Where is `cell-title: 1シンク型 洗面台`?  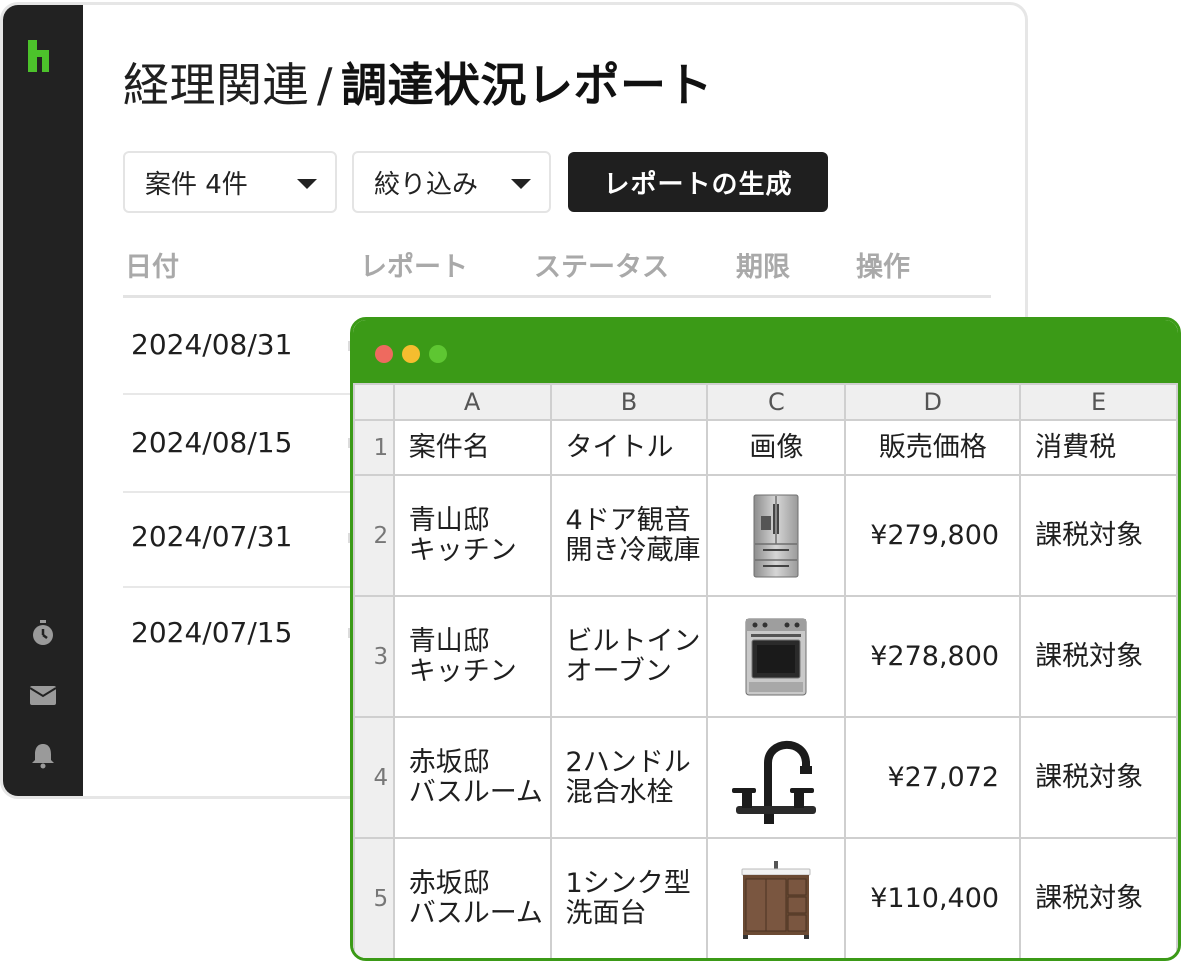 cell-title: 1シンク型 洗面台 is located at coordinates (629, 897).